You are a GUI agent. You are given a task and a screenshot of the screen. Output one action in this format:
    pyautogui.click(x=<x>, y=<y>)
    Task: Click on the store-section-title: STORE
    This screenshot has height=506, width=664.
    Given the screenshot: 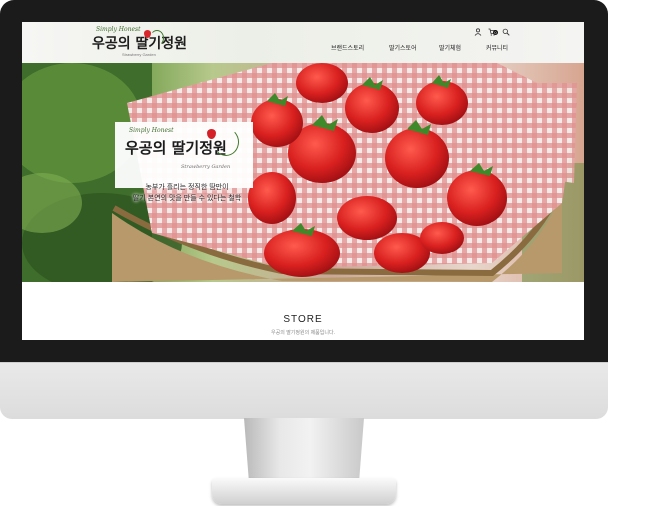 What is the action you would take?
    pyautogui.click(x=303, y=319)
    